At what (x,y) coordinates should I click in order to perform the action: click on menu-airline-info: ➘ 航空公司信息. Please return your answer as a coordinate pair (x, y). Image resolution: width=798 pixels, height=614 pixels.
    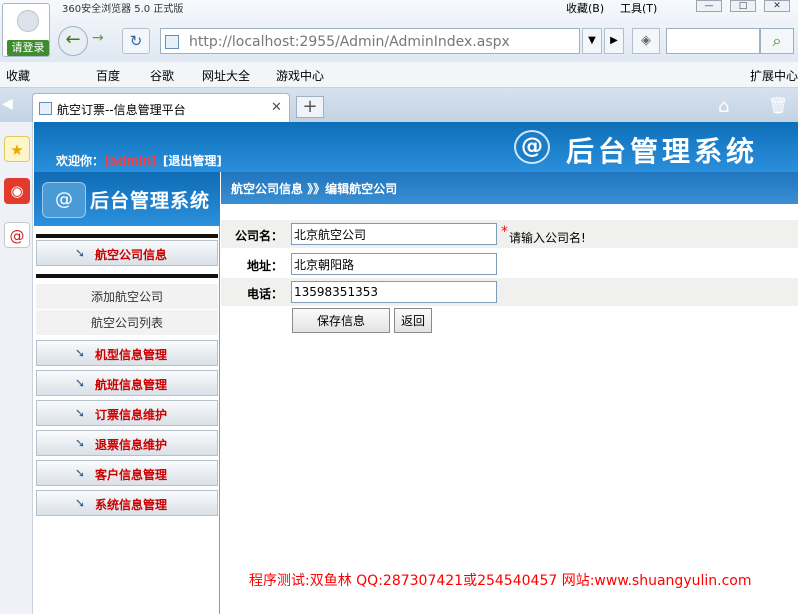
    Looking at the image, I should click on (127, 253).